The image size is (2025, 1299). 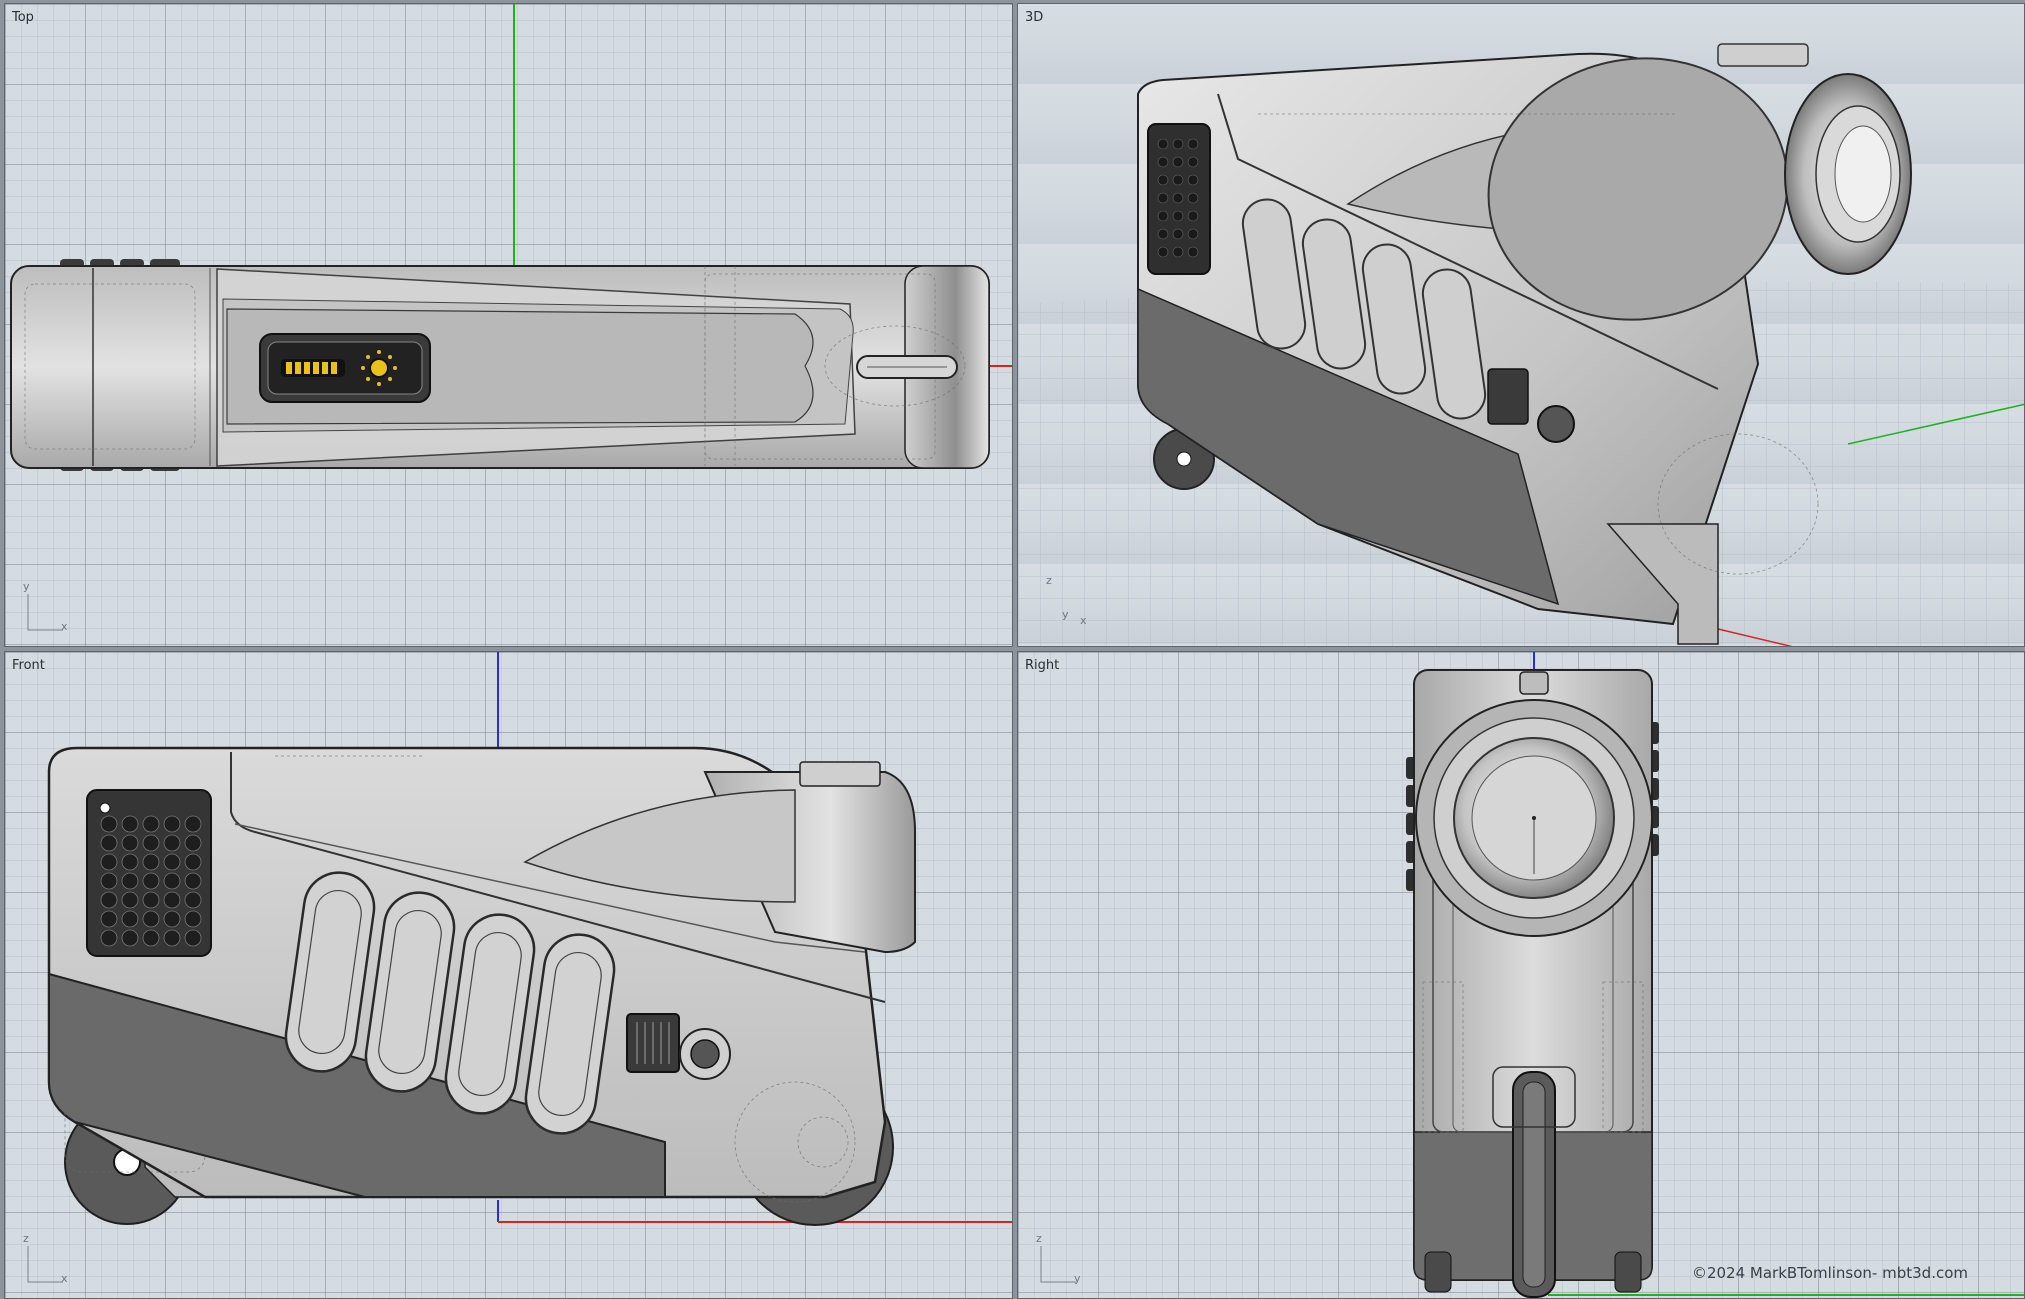 I want to click on axis-label-d: y, so click(x=1065, y=614).